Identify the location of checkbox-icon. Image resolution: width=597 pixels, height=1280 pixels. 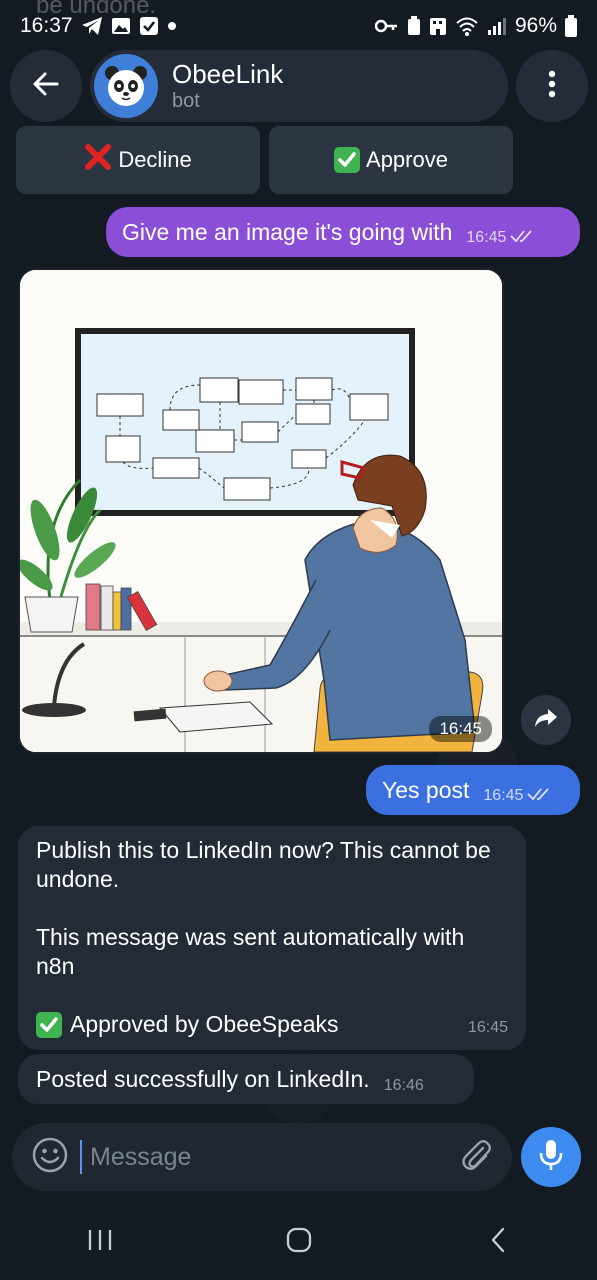
(149, 26).